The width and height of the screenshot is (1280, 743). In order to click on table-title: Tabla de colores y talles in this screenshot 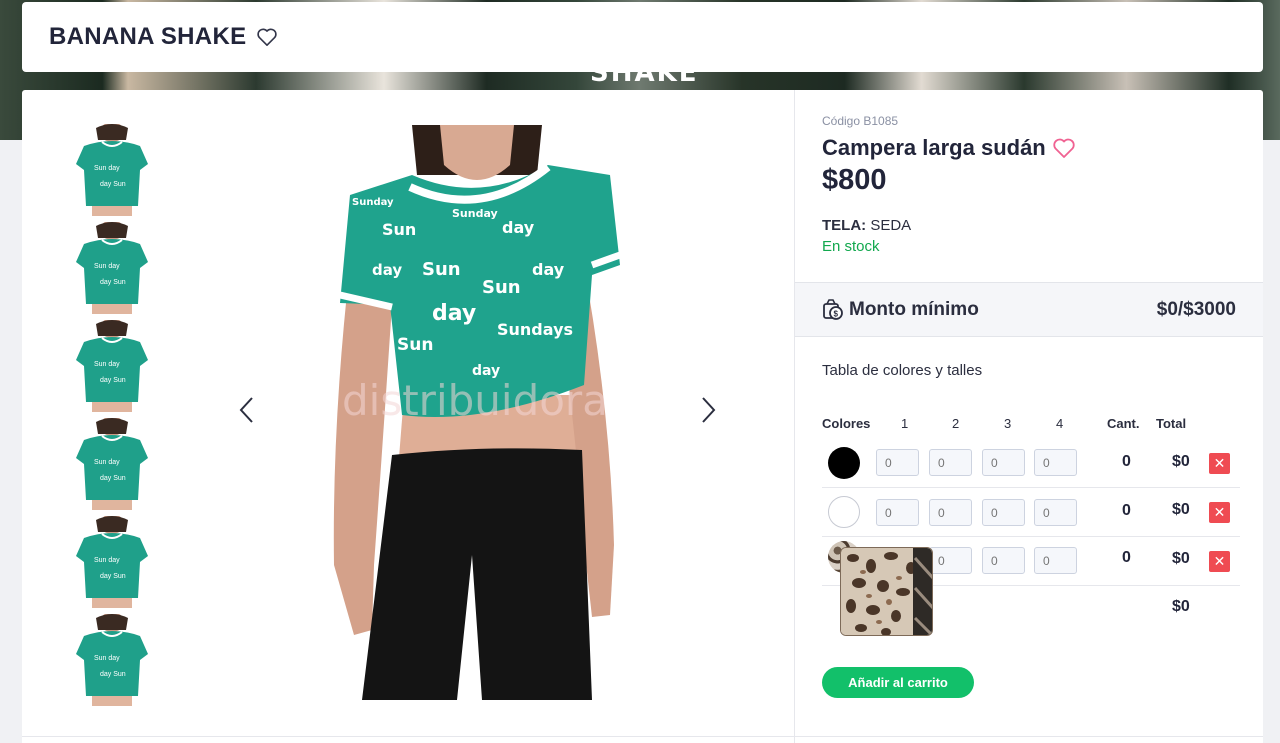, I will do `click(902, 370)`.